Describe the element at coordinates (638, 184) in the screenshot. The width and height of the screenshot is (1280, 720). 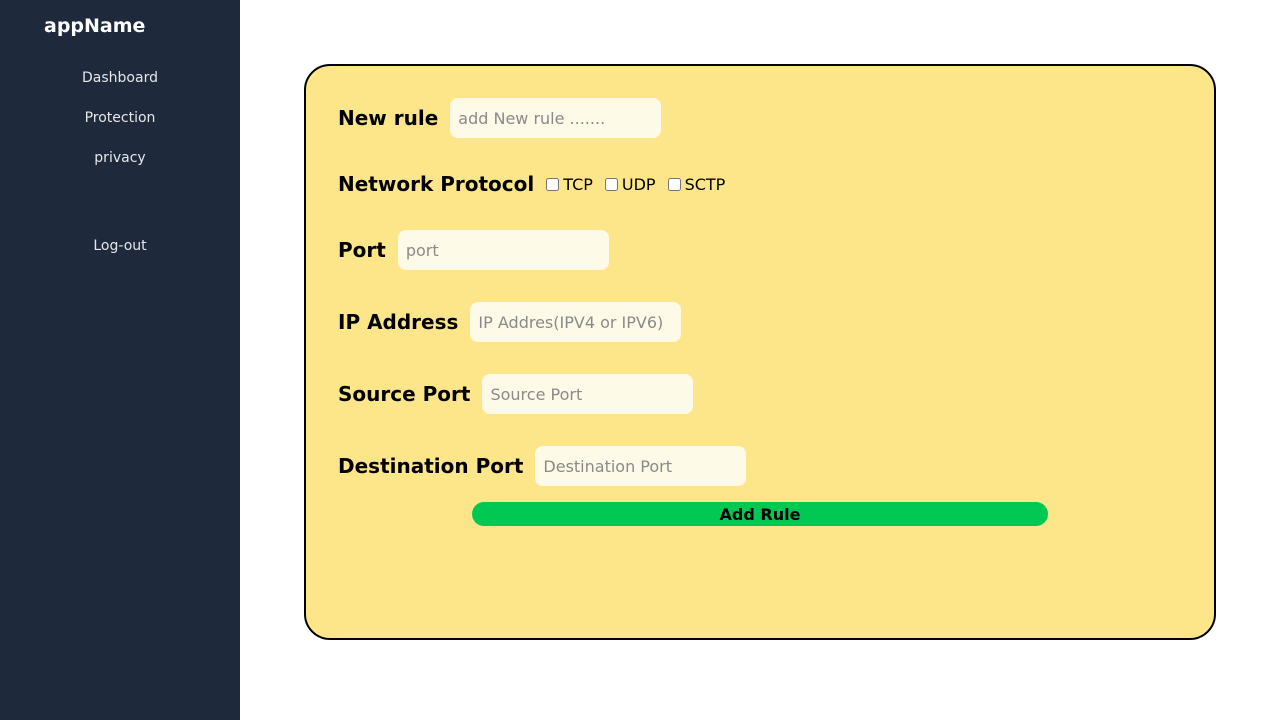
I see `udp-label: UDP` at that location.